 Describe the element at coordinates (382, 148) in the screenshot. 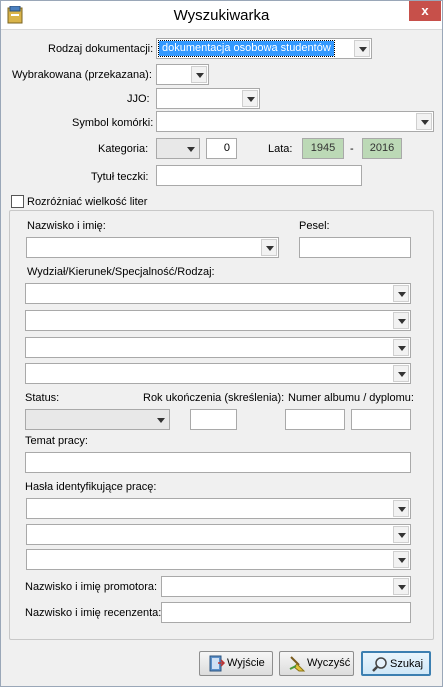

I see `lata-to-field: 2016` at that location.